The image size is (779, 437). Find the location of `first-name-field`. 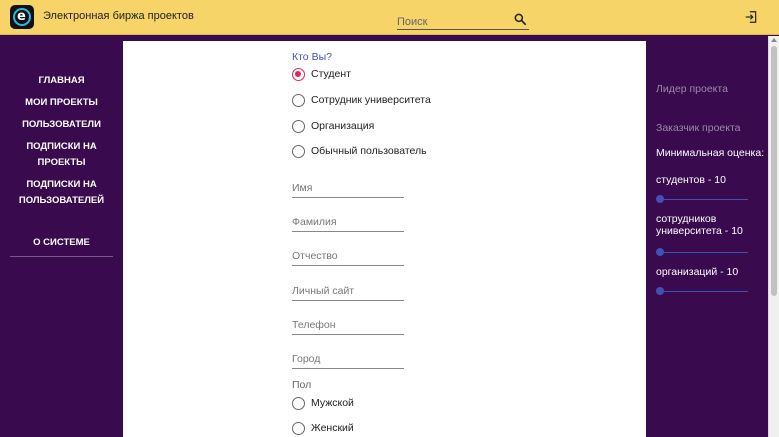

first-name-field is located at coordinates (348, 188).